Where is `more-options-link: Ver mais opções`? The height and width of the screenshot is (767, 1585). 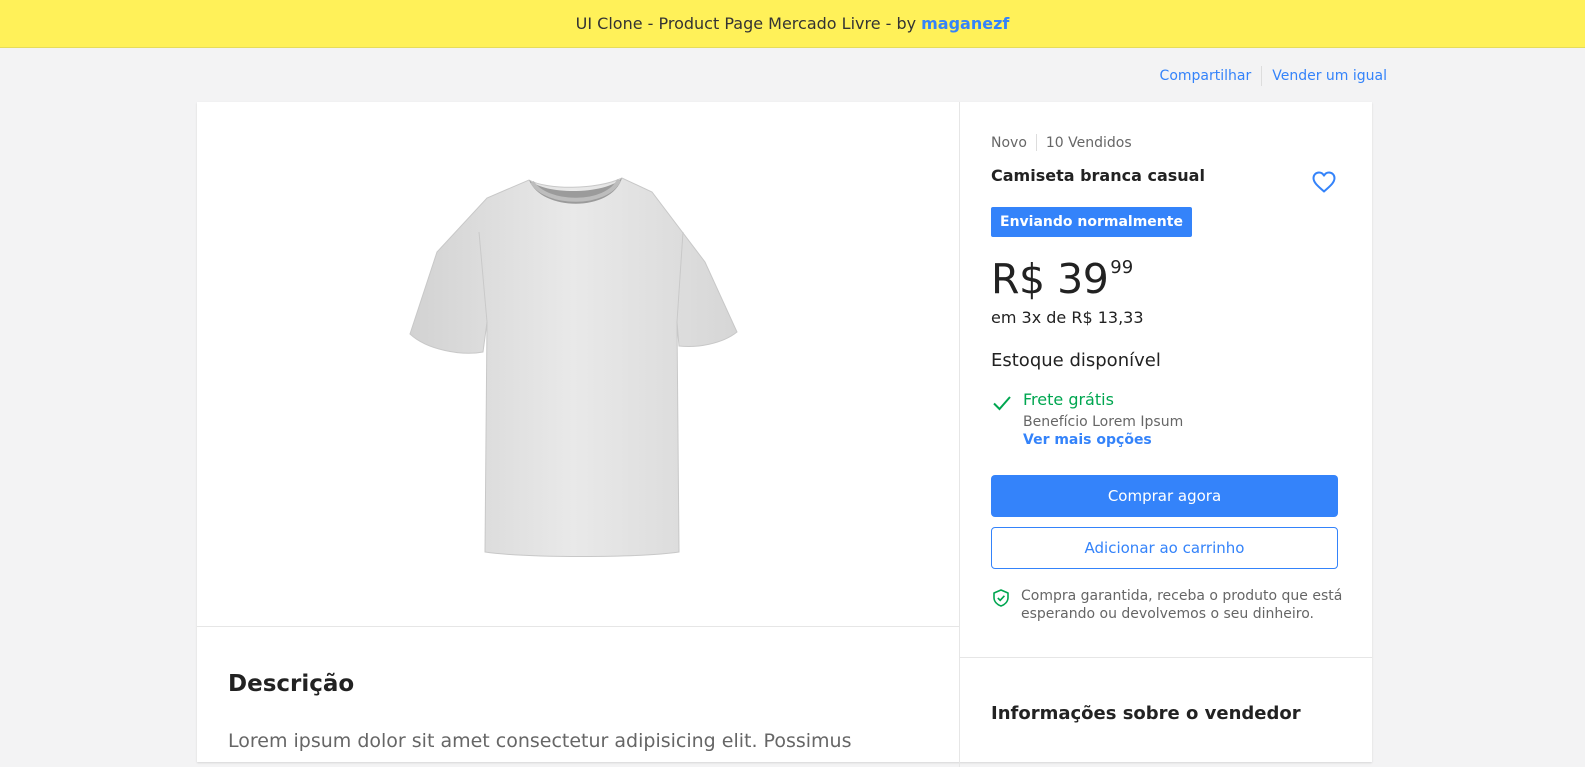 more-options-link: Ver mais opções is located at coordinates (1087, 440).